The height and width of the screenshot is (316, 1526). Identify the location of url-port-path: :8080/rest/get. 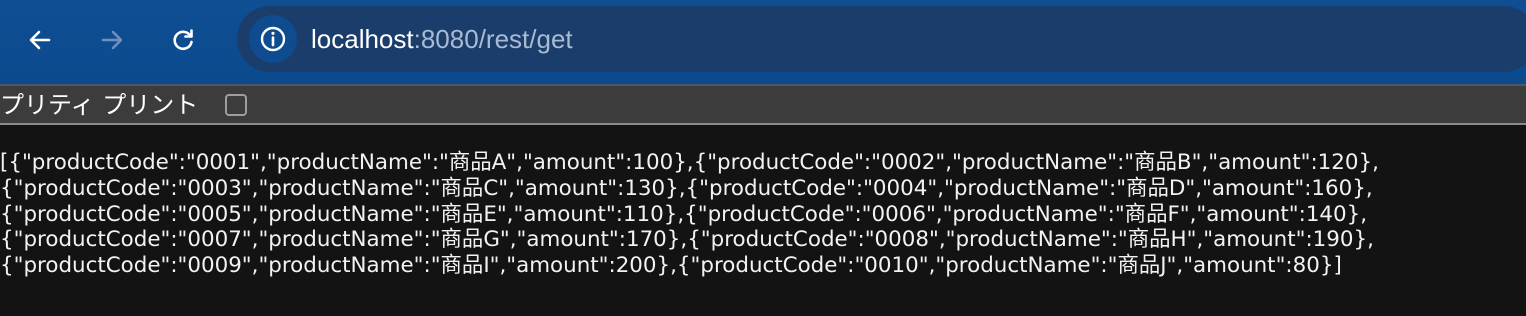
(493, 39).